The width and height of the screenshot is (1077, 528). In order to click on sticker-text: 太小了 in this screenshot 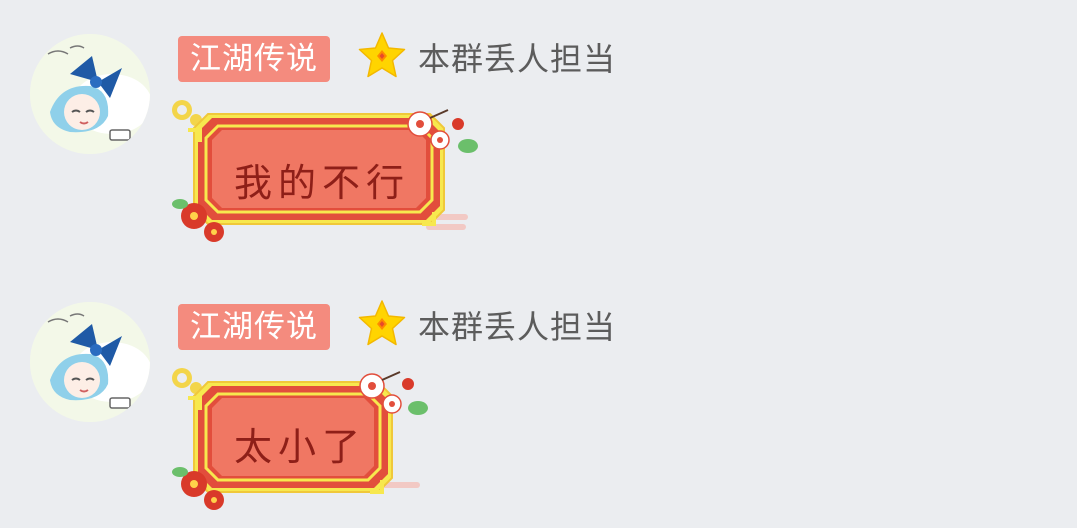, I will do `click(300, 447)`.